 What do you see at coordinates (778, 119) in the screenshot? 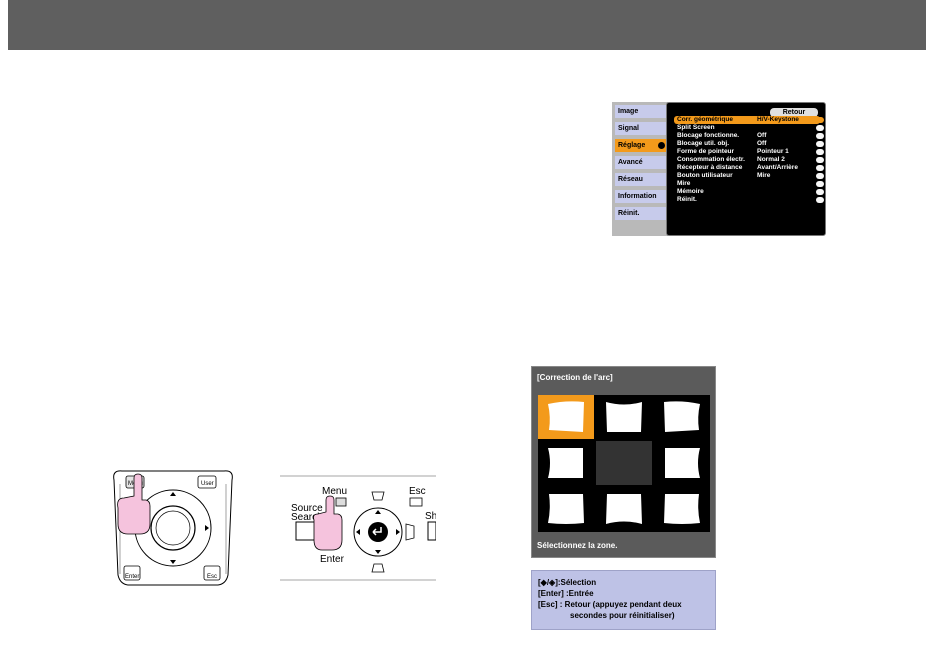
I see `menu-row-value: H/V-Keystone` at bounding box center [778, 119].